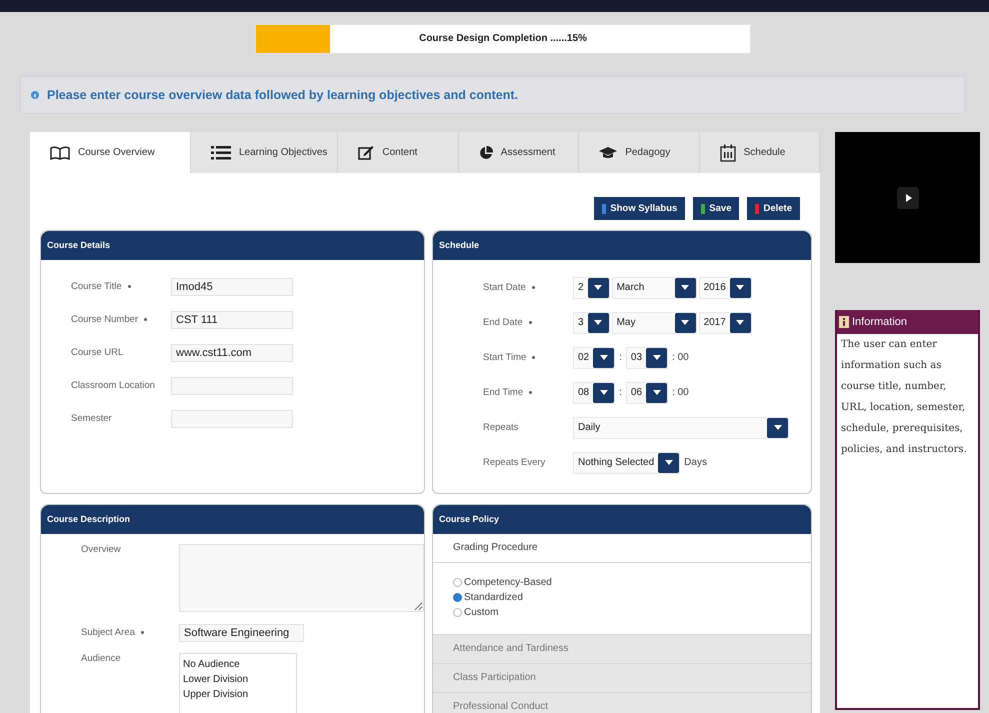  What do you see at coordinates (728, 153) in the screenshot?
I see `calendar-icon` at bounding box center [728, 153].